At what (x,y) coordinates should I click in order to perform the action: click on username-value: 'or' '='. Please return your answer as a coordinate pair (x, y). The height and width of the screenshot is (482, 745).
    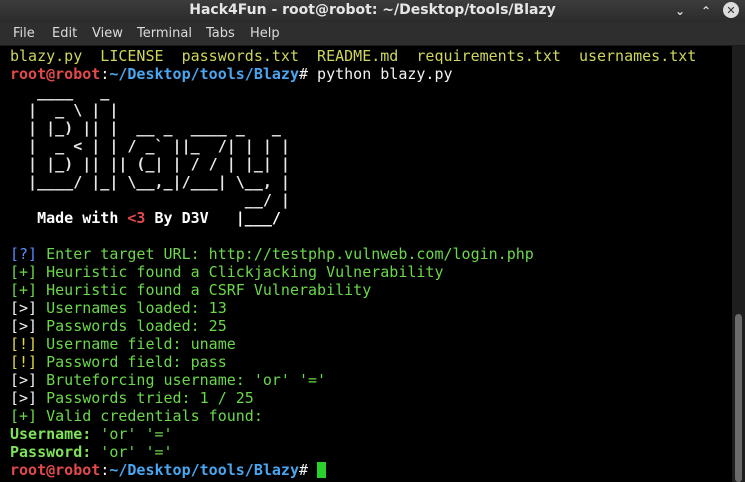
    Looking at the image, I should click on (132, 434).